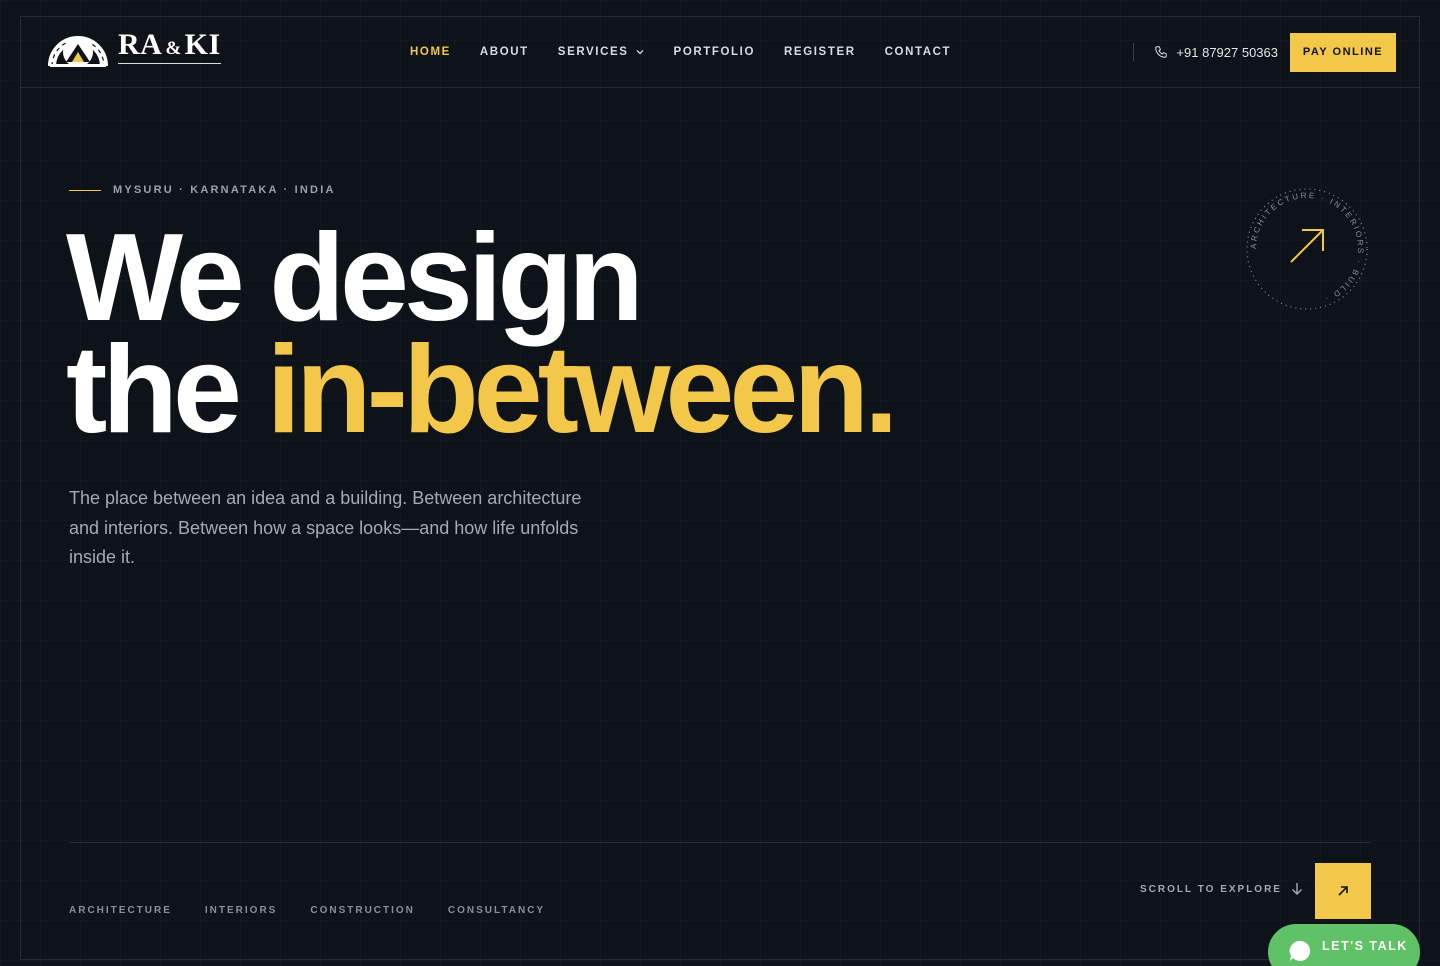 This screenshot has width=1440, height=966. I want to click on nav-item-label: REGISTER, so click(820, 52).